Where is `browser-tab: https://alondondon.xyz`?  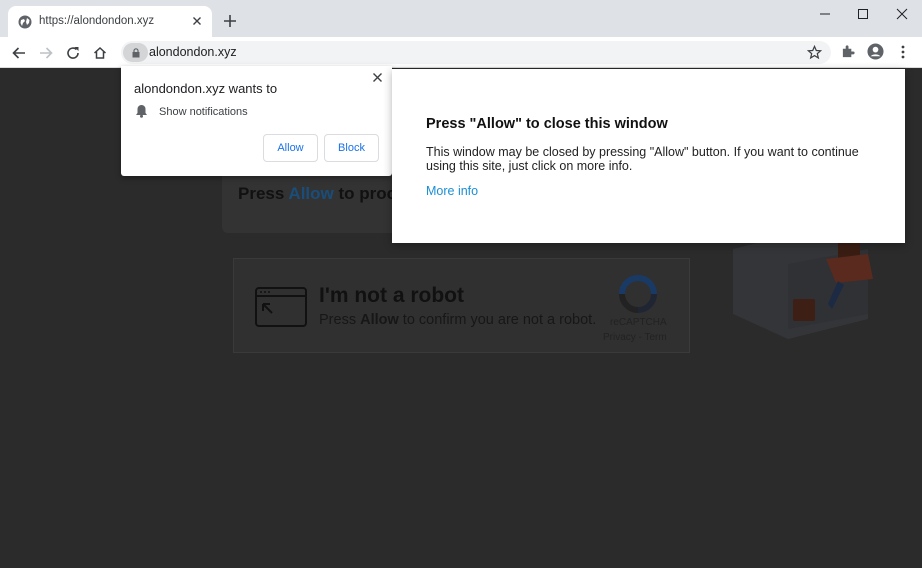
browser-tab: https://alondondon.xyz is located at coordinates (110, 21).